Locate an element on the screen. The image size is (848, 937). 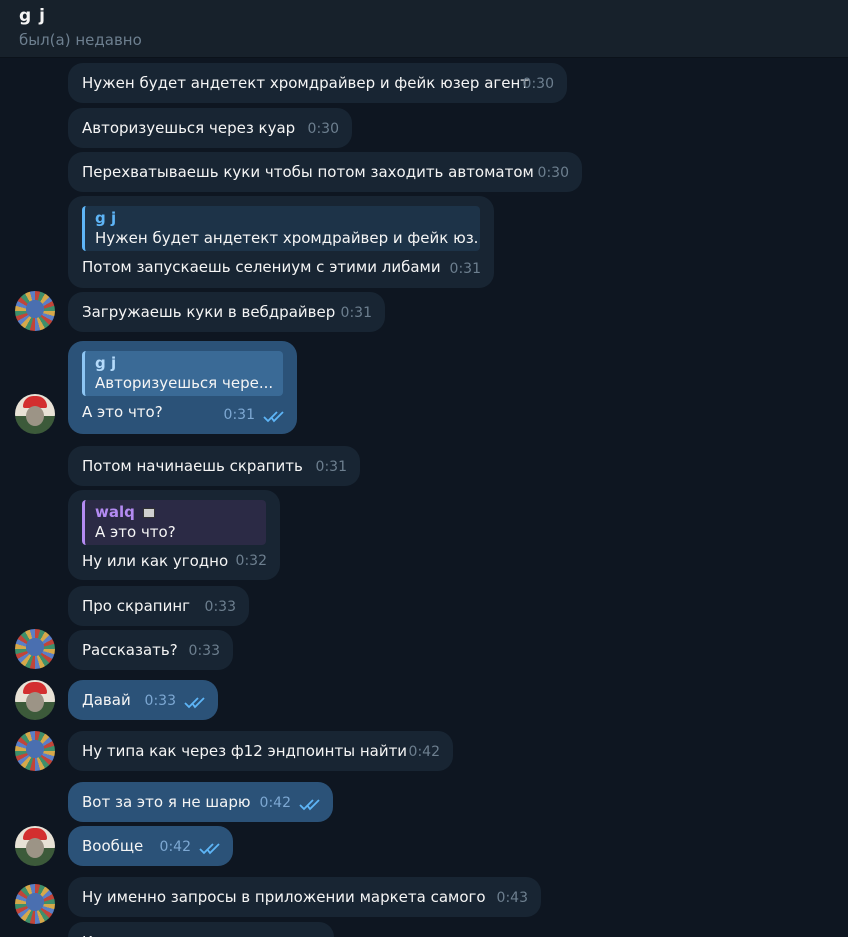
message-text: Вообще is located at coordinates (113, 846).